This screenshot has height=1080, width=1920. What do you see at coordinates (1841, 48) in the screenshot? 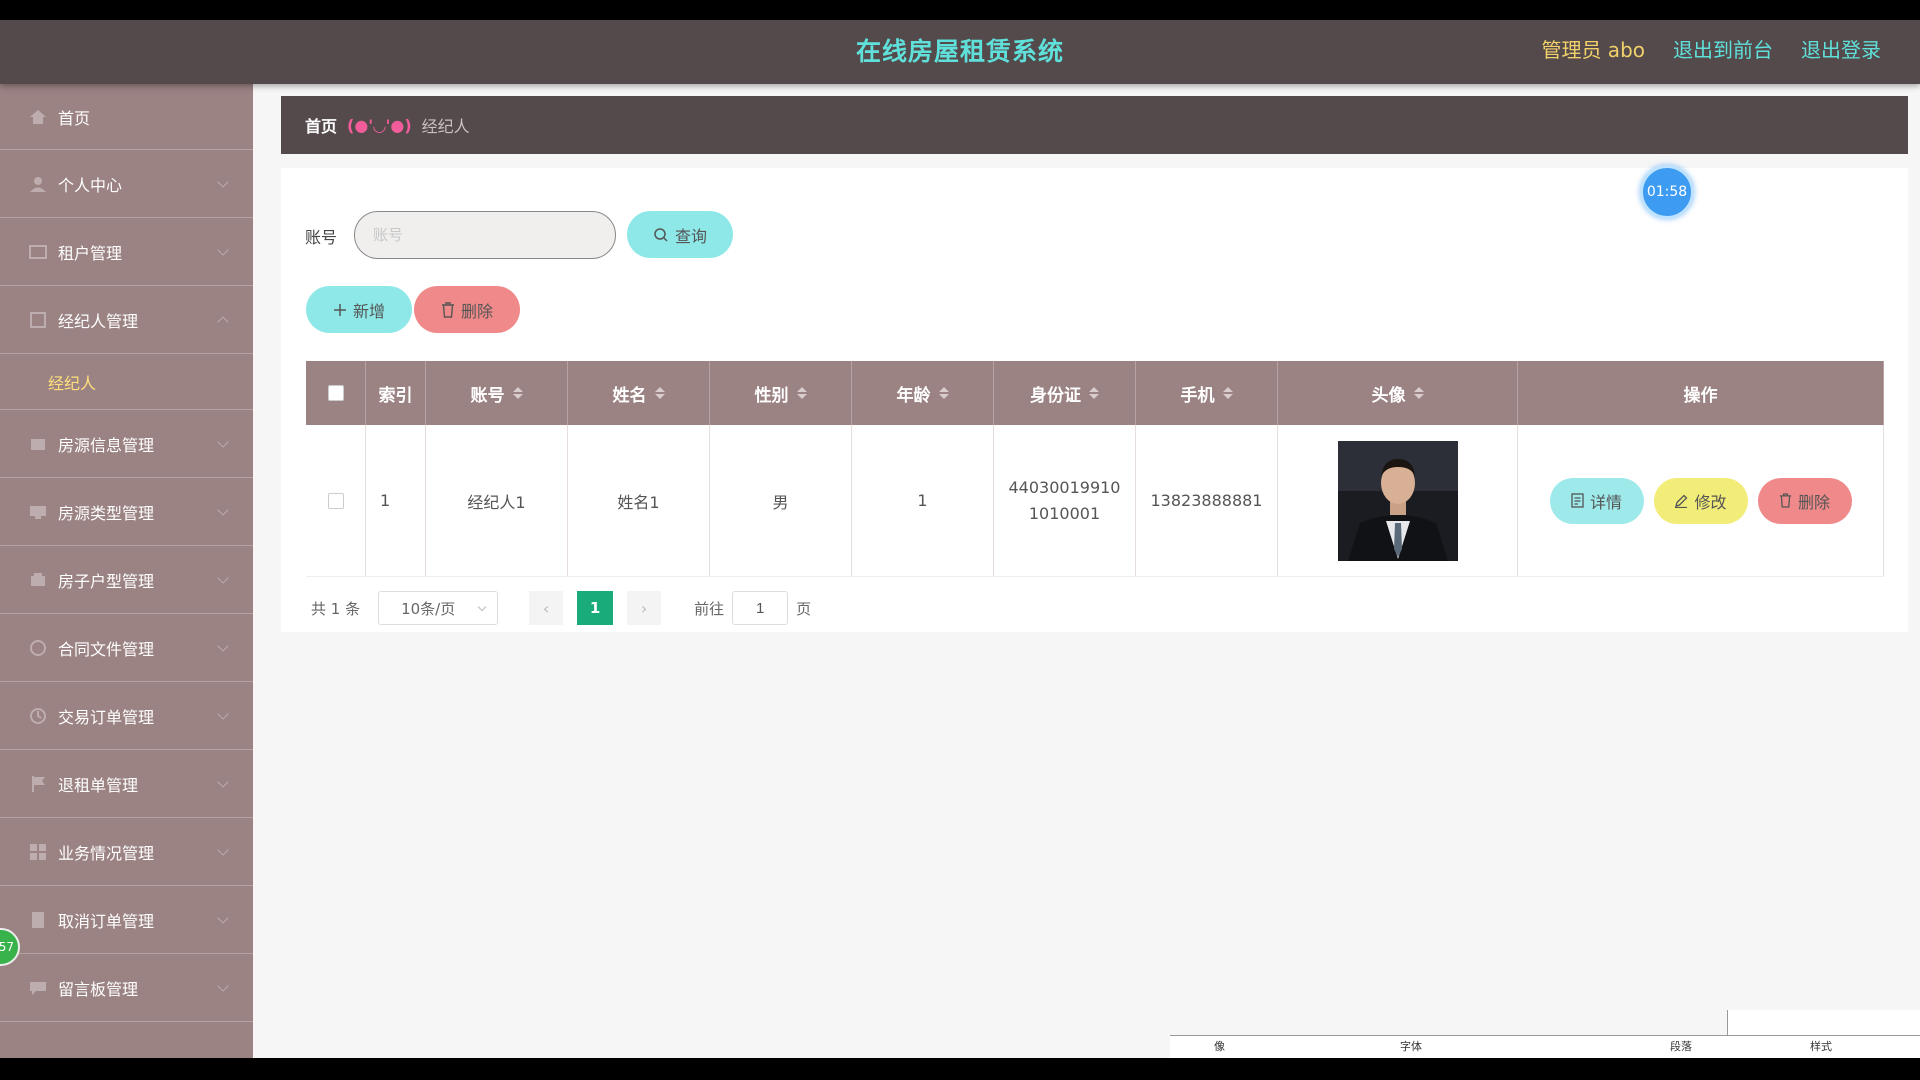
I see `logout-link: 退出登录` at bounding box center [1841, 48].